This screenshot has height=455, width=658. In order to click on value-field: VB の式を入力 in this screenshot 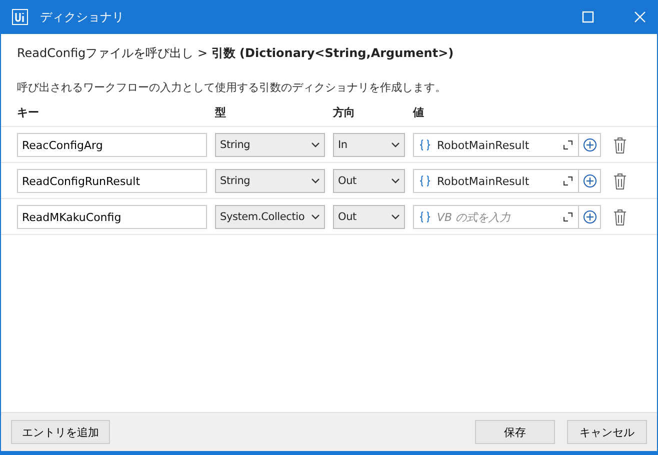, I will do `click(496, 217)`.